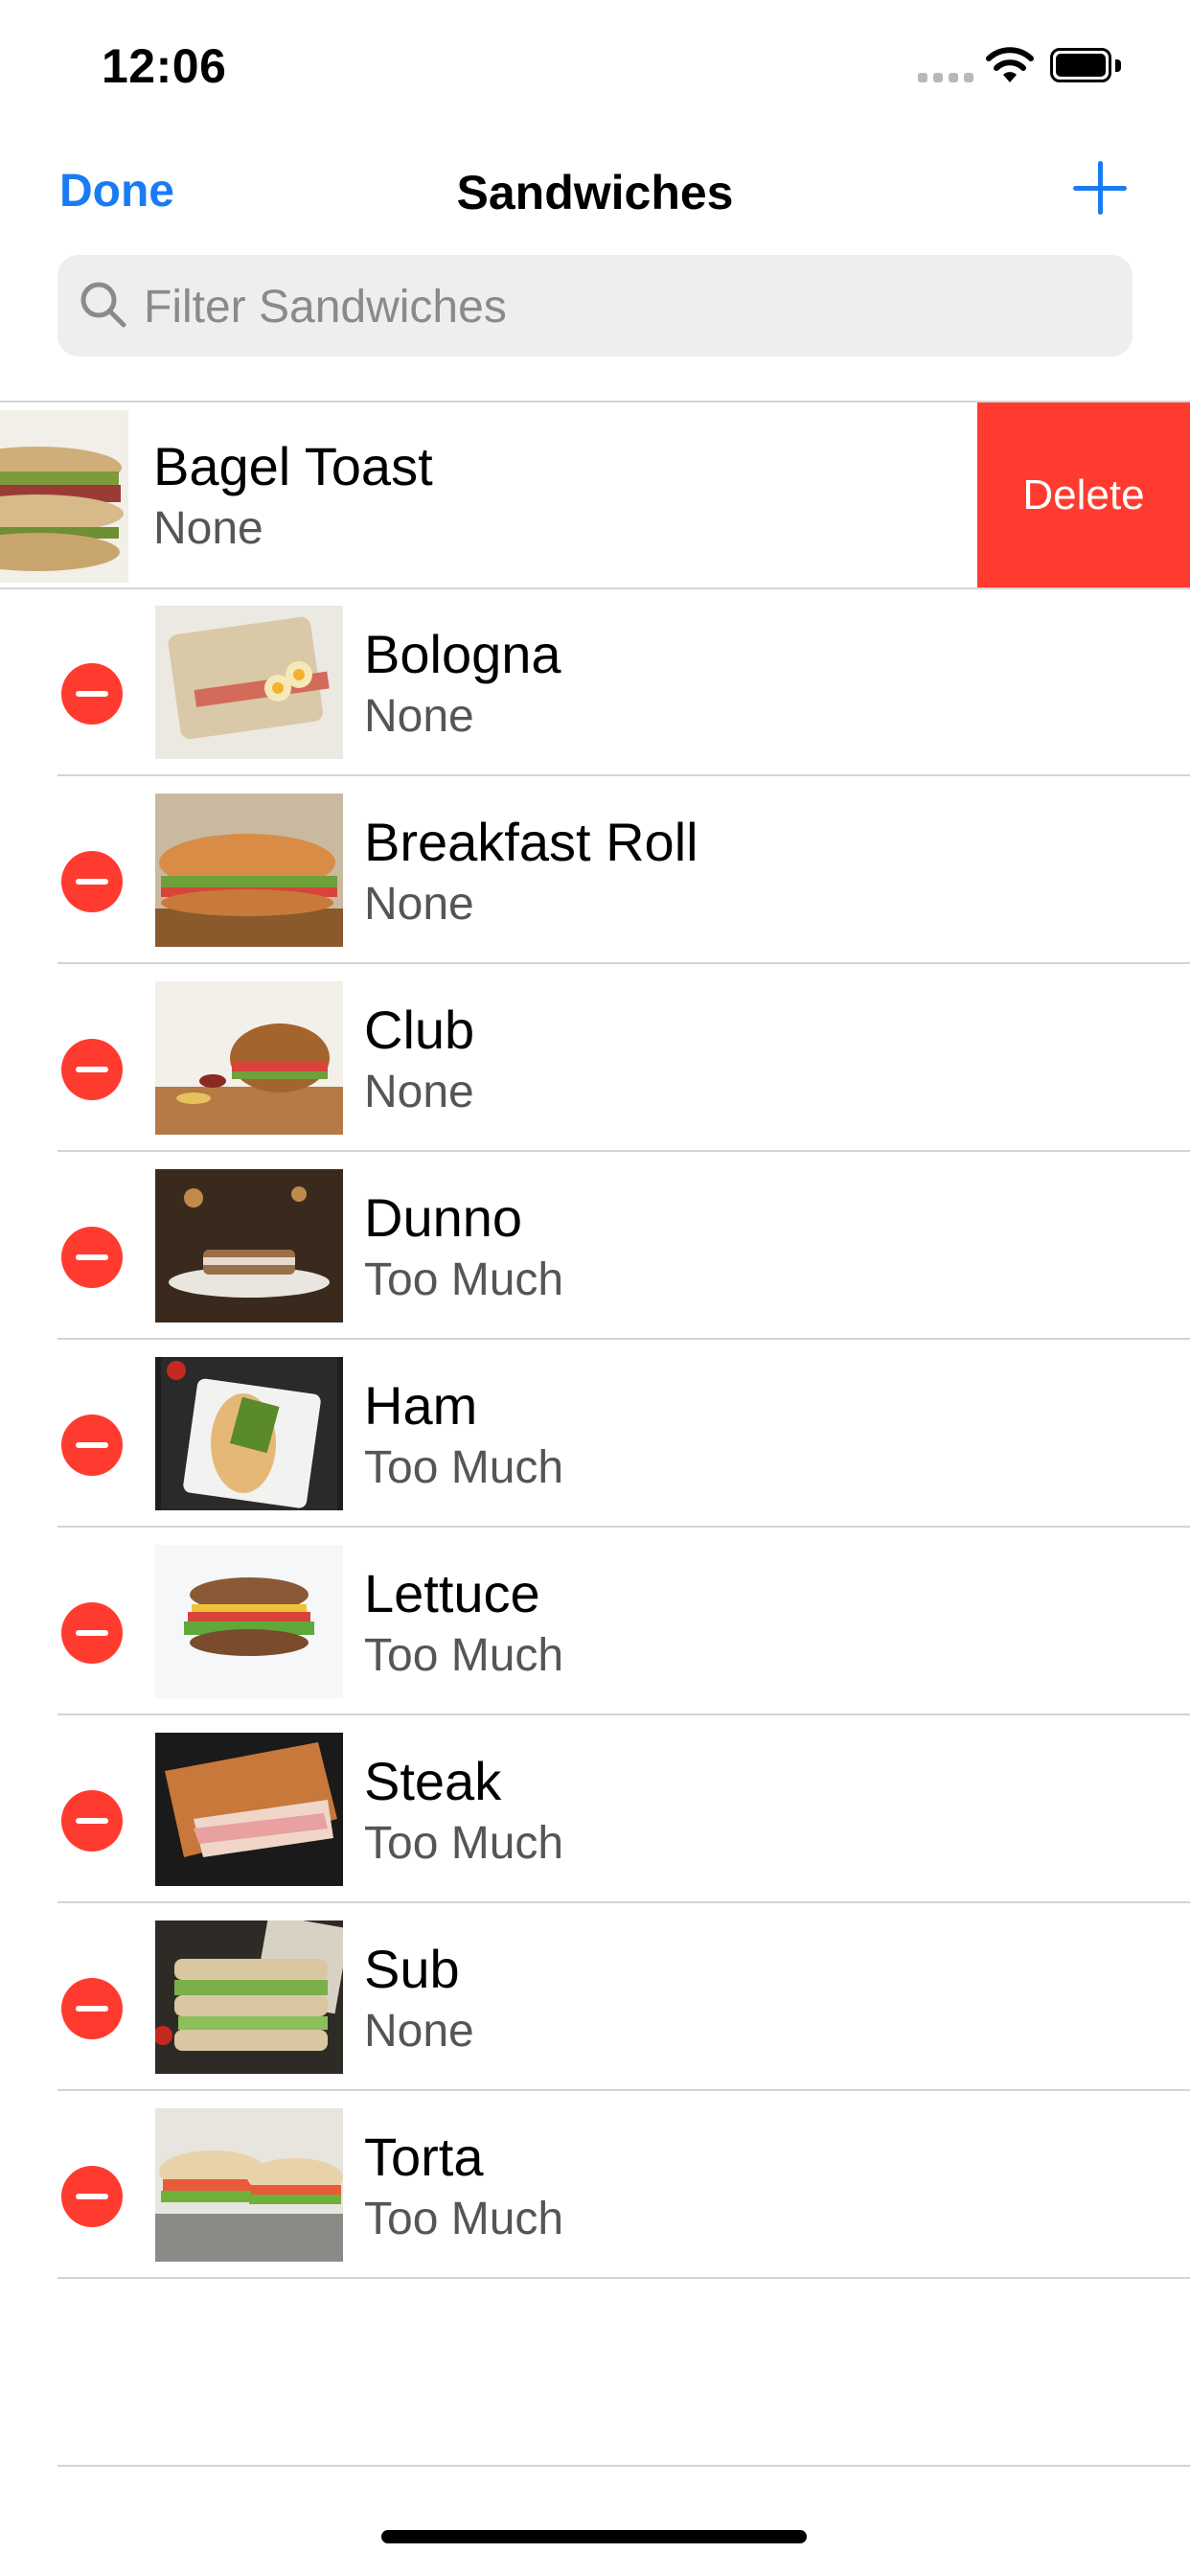 The width and height of the screenshot is (1190, 2576). Describe the element at coordinates (946, 77) in the screenshot. I see `cellular-signal-icon` at that location.